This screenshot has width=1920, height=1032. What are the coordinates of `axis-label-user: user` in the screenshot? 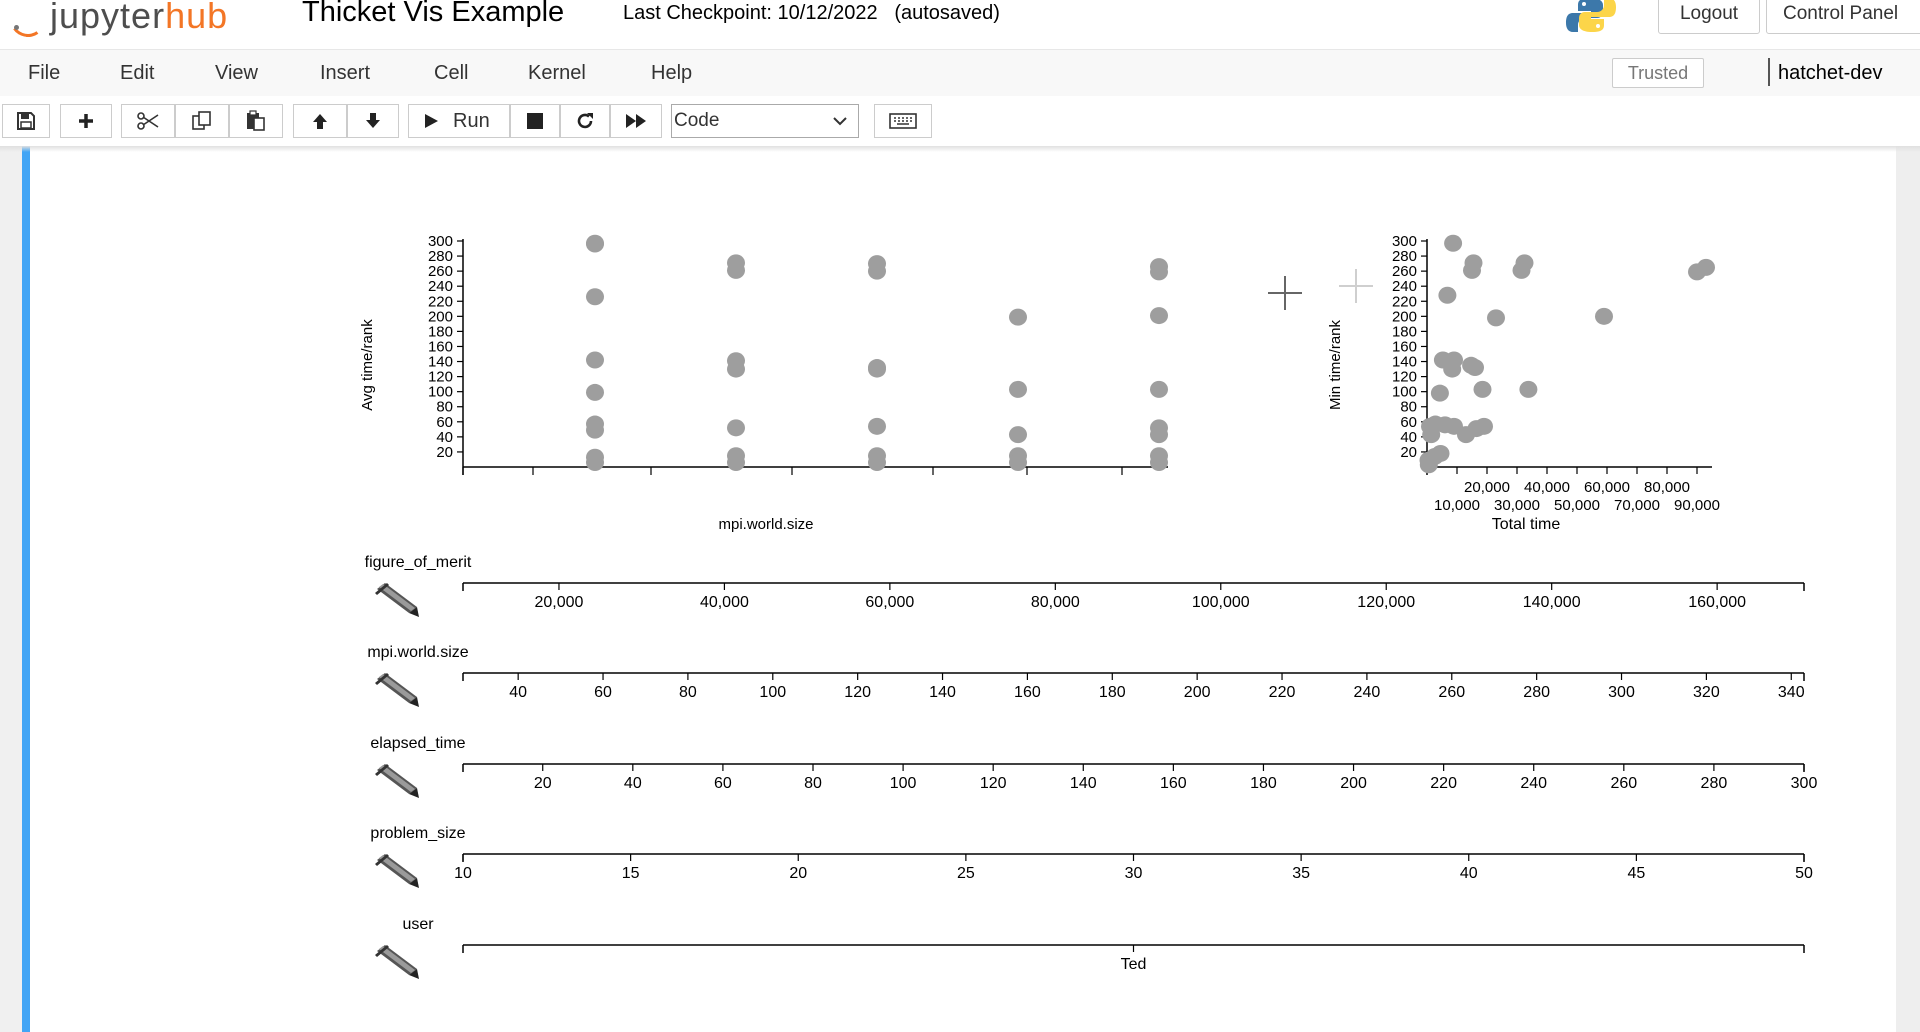 It's located at (418, 924).